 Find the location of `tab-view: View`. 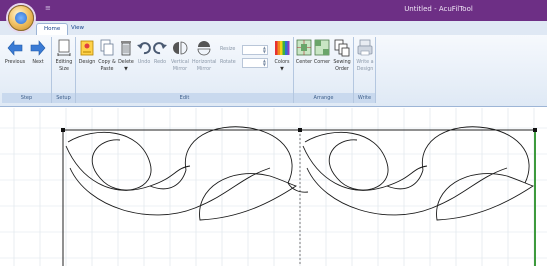

tab-view: View is located at coordinates (77, 29).